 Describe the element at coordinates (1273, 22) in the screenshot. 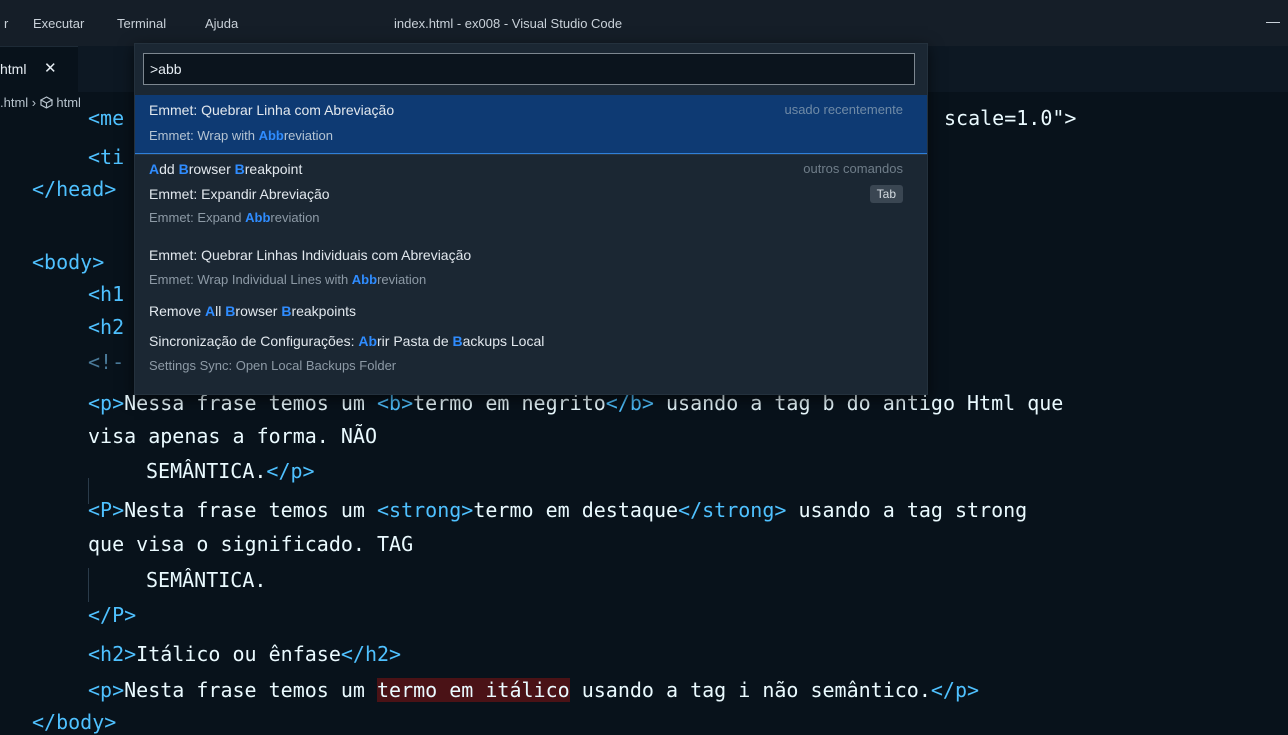

I see `minimize-icon` at that location.